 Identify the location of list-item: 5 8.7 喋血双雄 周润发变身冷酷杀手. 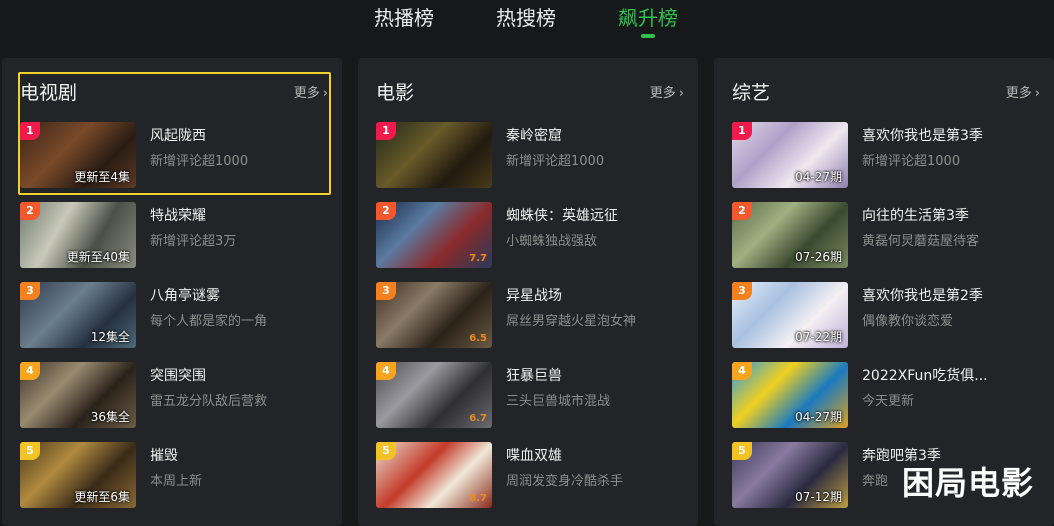
(531, 475).